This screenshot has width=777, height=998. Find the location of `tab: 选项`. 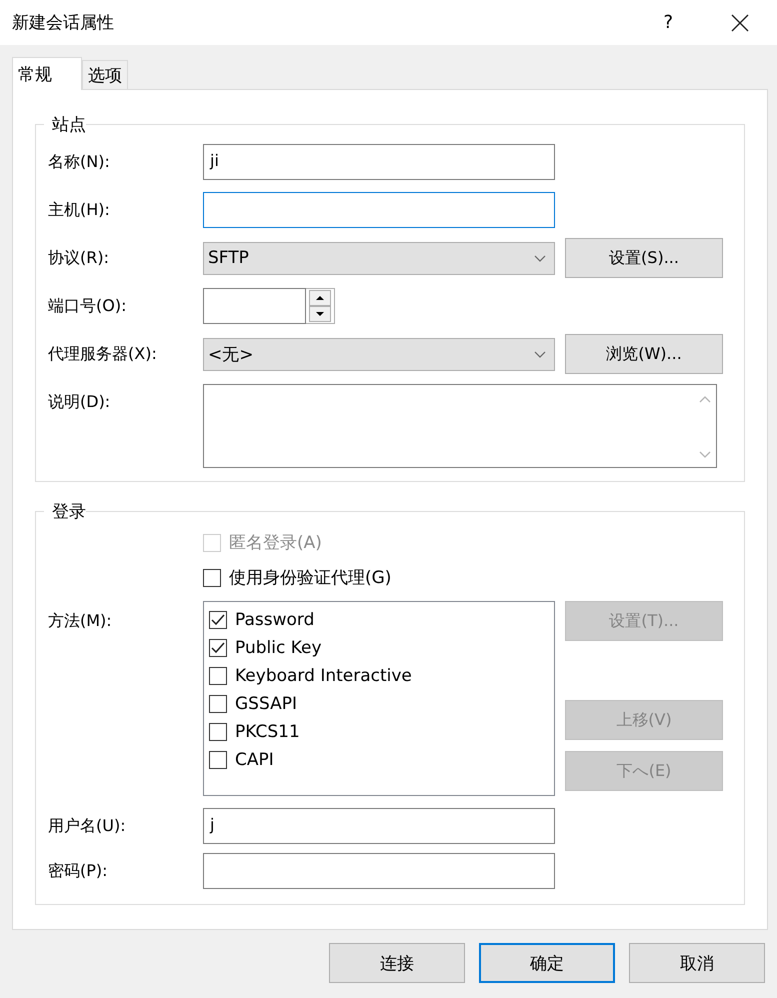

tab: 选项 is located at coordinates (105, 74).